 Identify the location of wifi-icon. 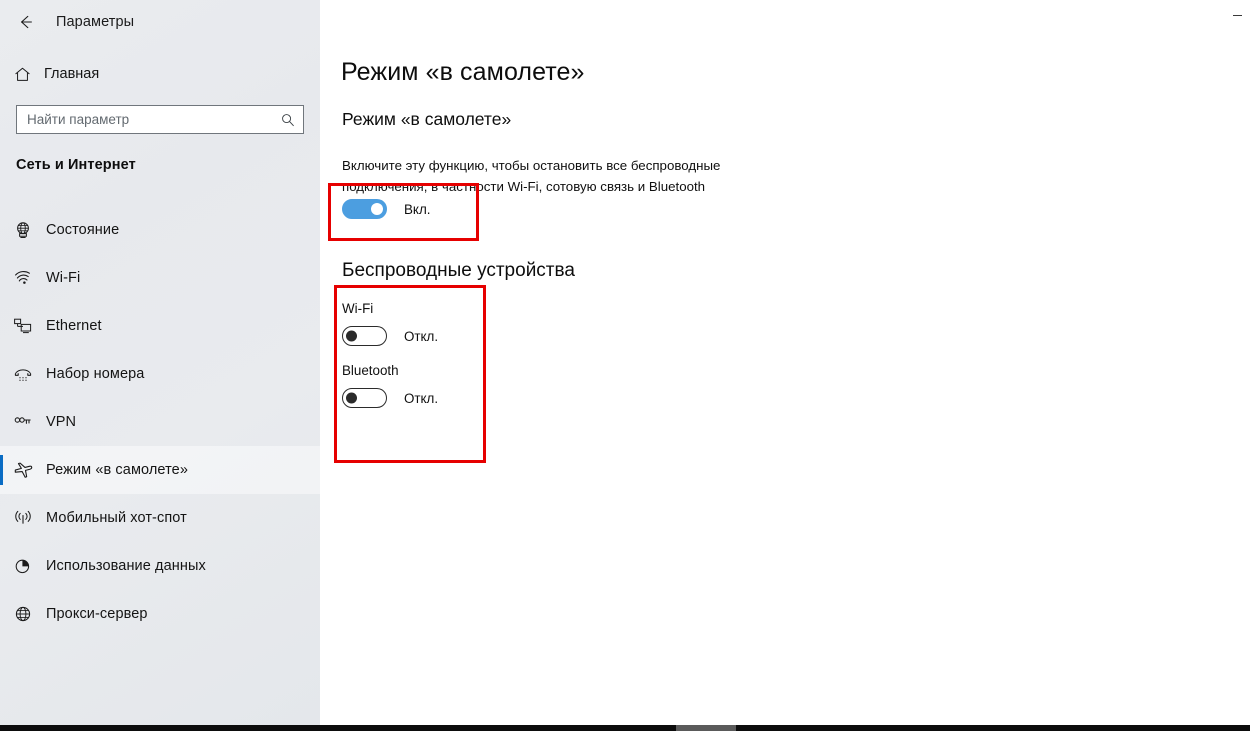
(23, 278).